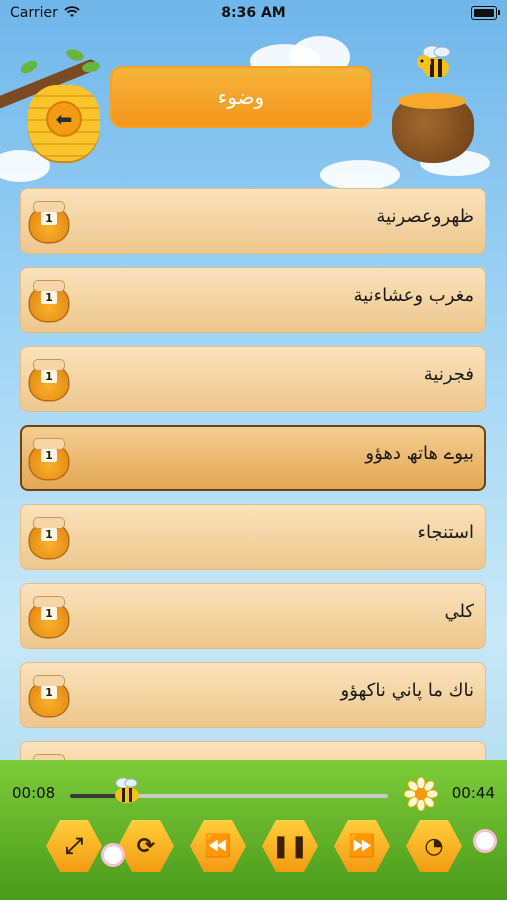 This screenshot has height=900, width=507. I want to click on repeat-icon: ⟳, so click(146, 846).